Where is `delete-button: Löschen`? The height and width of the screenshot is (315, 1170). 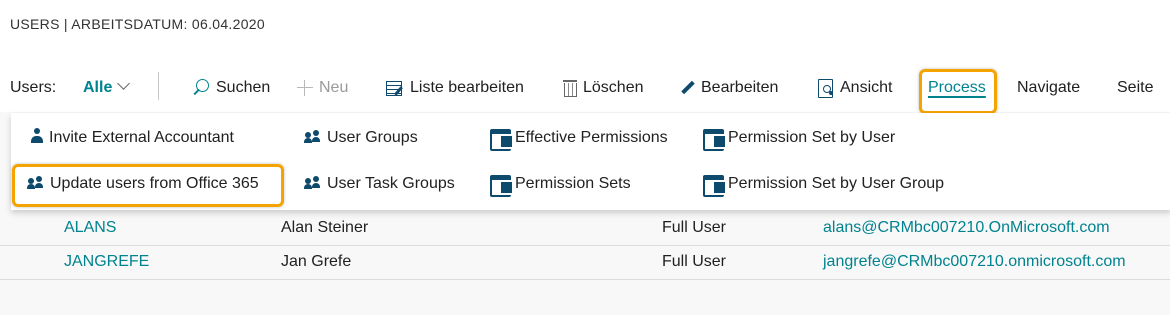 delete-button: Löschen is located at coordinates (603, 88).